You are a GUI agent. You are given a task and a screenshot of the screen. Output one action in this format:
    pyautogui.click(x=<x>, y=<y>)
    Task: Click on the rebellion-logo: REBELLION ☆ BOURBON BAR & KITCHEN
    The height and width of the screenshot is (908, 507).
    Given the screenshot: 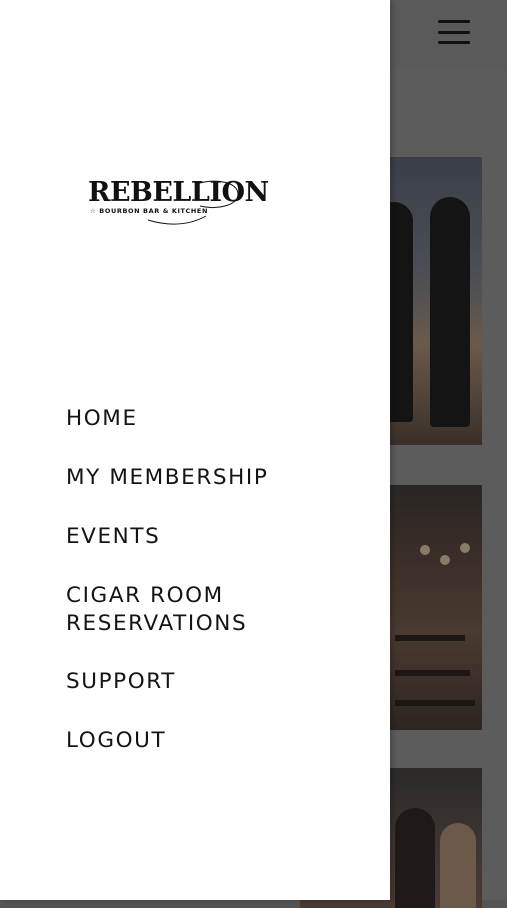 What is the action you would take?
    pyautogui.click(x=178, y=204)
    